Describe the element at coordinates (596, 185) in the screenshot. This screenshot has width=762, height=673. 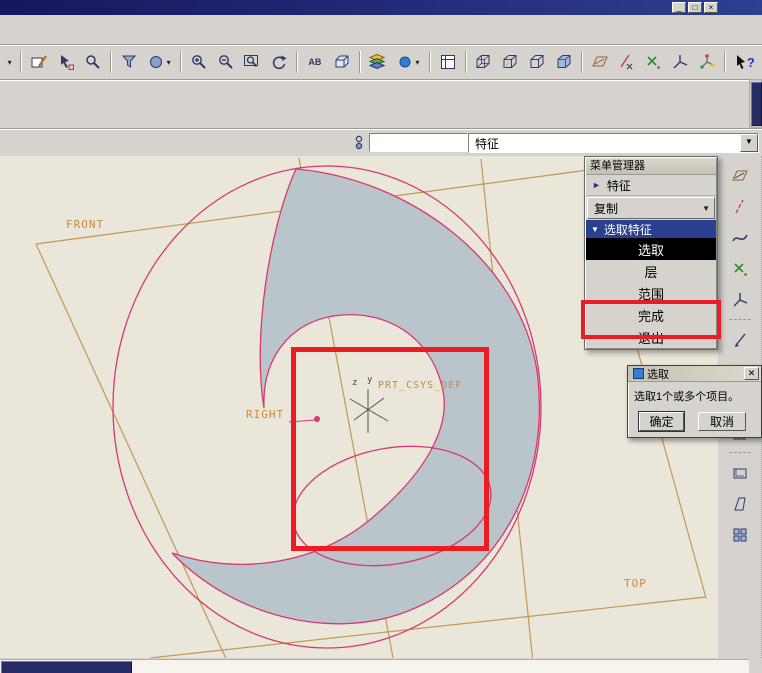
I see `collapse-arrow-icon: ►` at that location.